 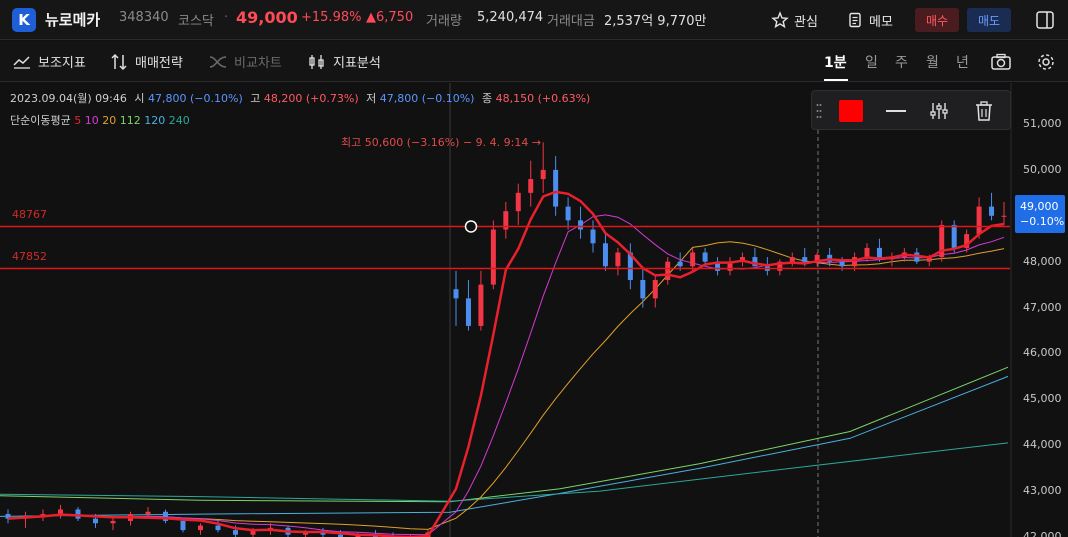 I want to click on line-style-icon, so click(x=896, y=111).